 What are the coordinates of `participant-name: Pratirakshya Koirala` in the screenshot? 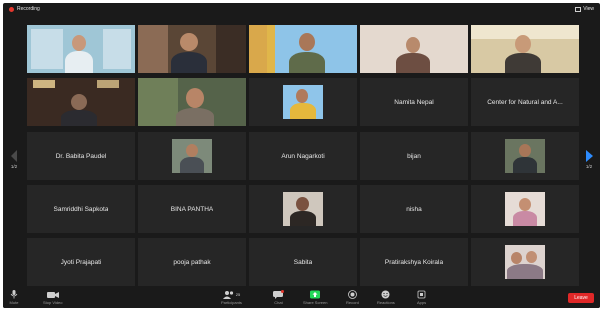 It's located at (414, 262).